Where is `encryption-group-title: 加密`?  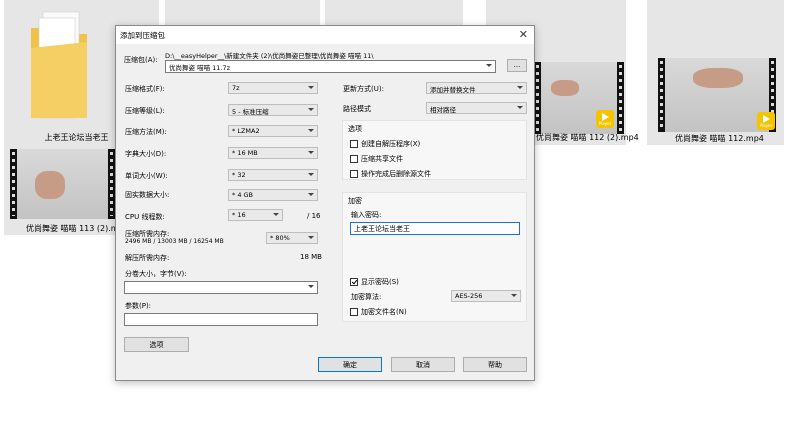 encryption-group-title: 加密 is located at coordinates (355, 201).